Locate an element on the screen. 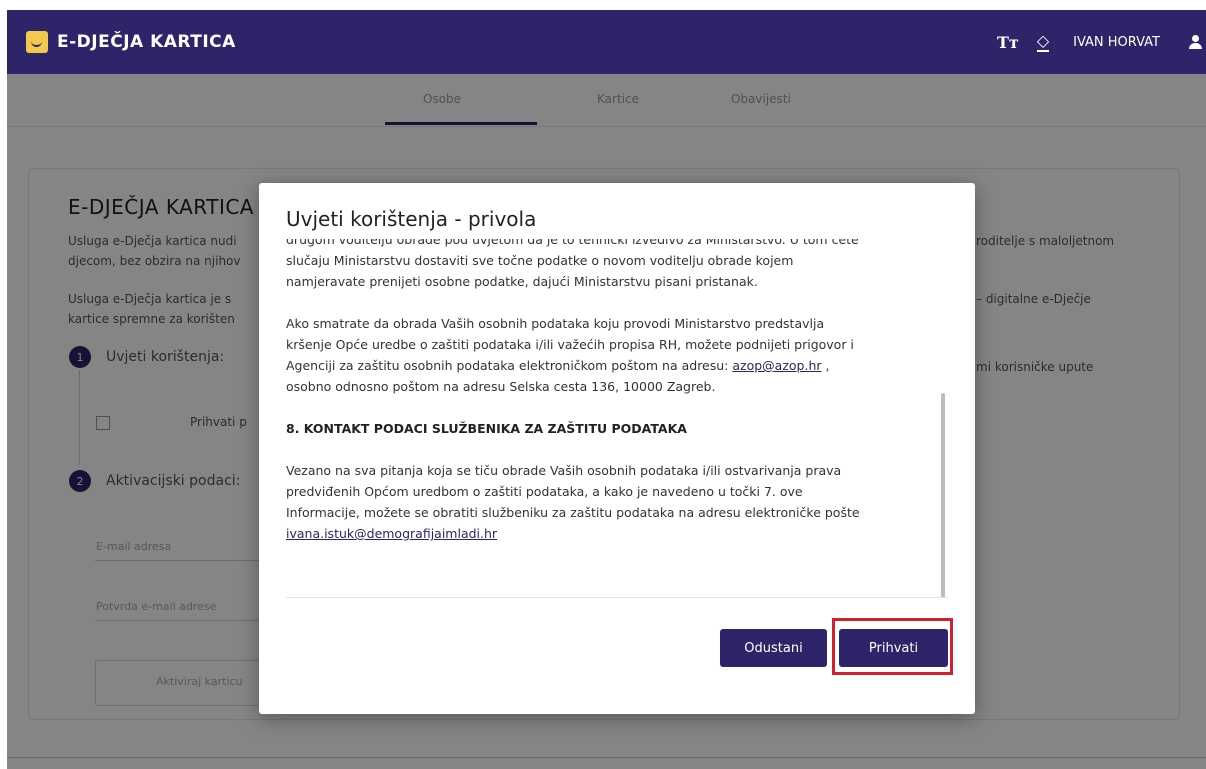 This screenshot has width=1206, height=769. accept-button-highlight is located at coordinates (892, 646).